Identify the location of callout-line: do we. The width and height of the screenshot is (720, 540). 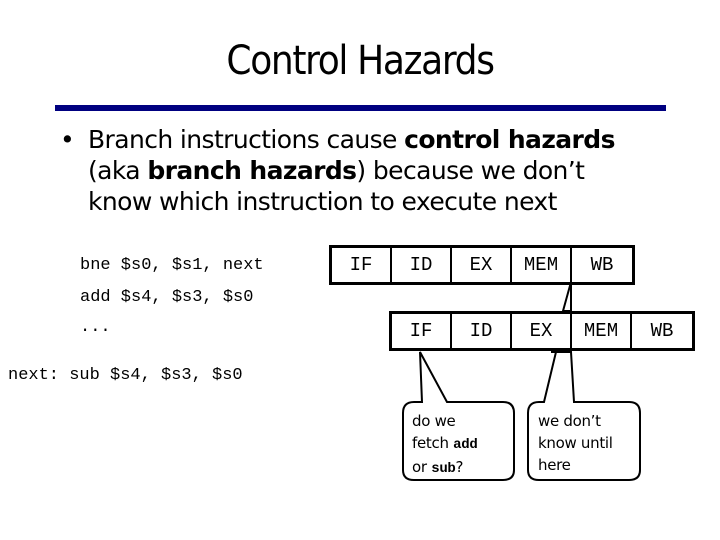
(434, 421).